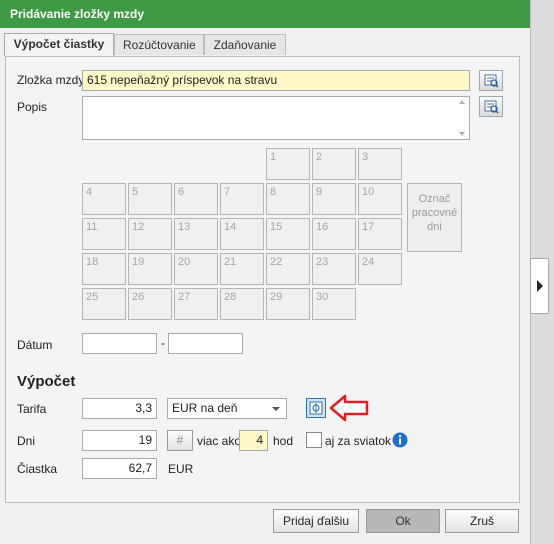  Describe the element at coordinates (242, 269) in the screenshot. I see `calendar-day: 21` at that location.